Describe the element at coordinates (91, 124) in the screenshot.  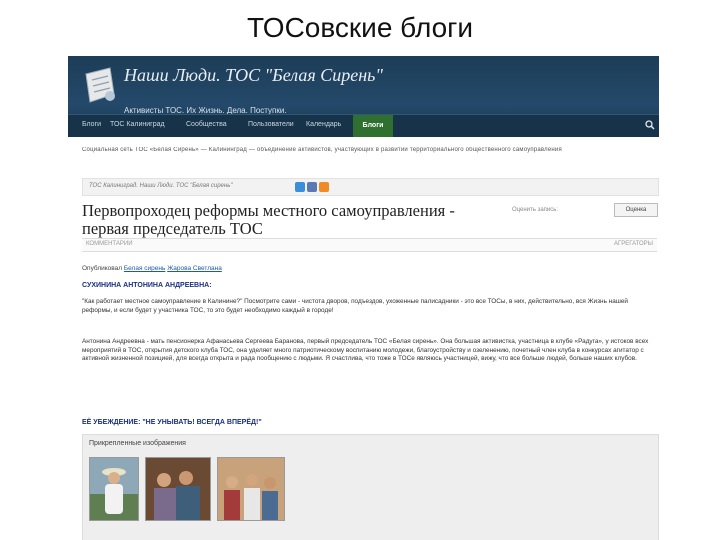
I see `nav-blogs: Блоги` at that location.